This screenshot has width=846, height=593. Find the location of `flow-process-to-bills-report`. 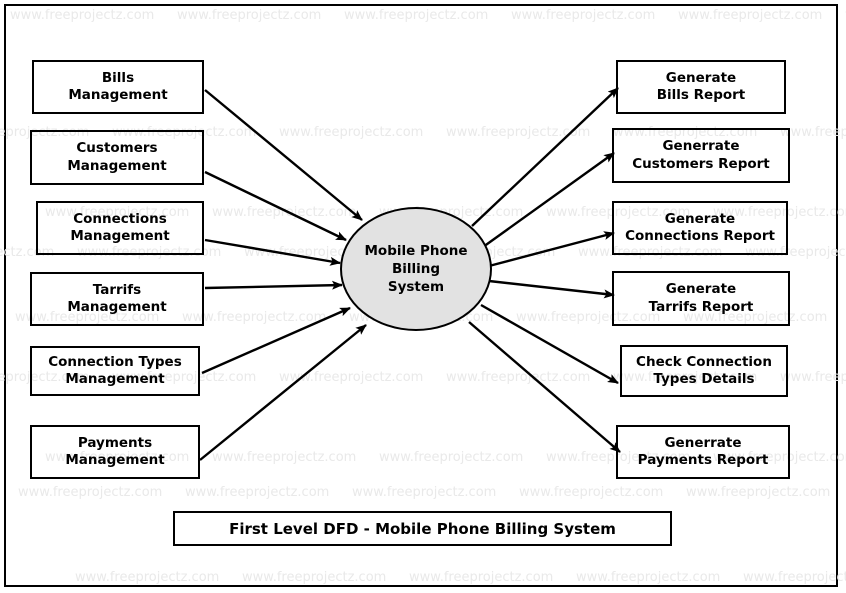

flow-process-to-bills-report is located at coordinates (545, 157).